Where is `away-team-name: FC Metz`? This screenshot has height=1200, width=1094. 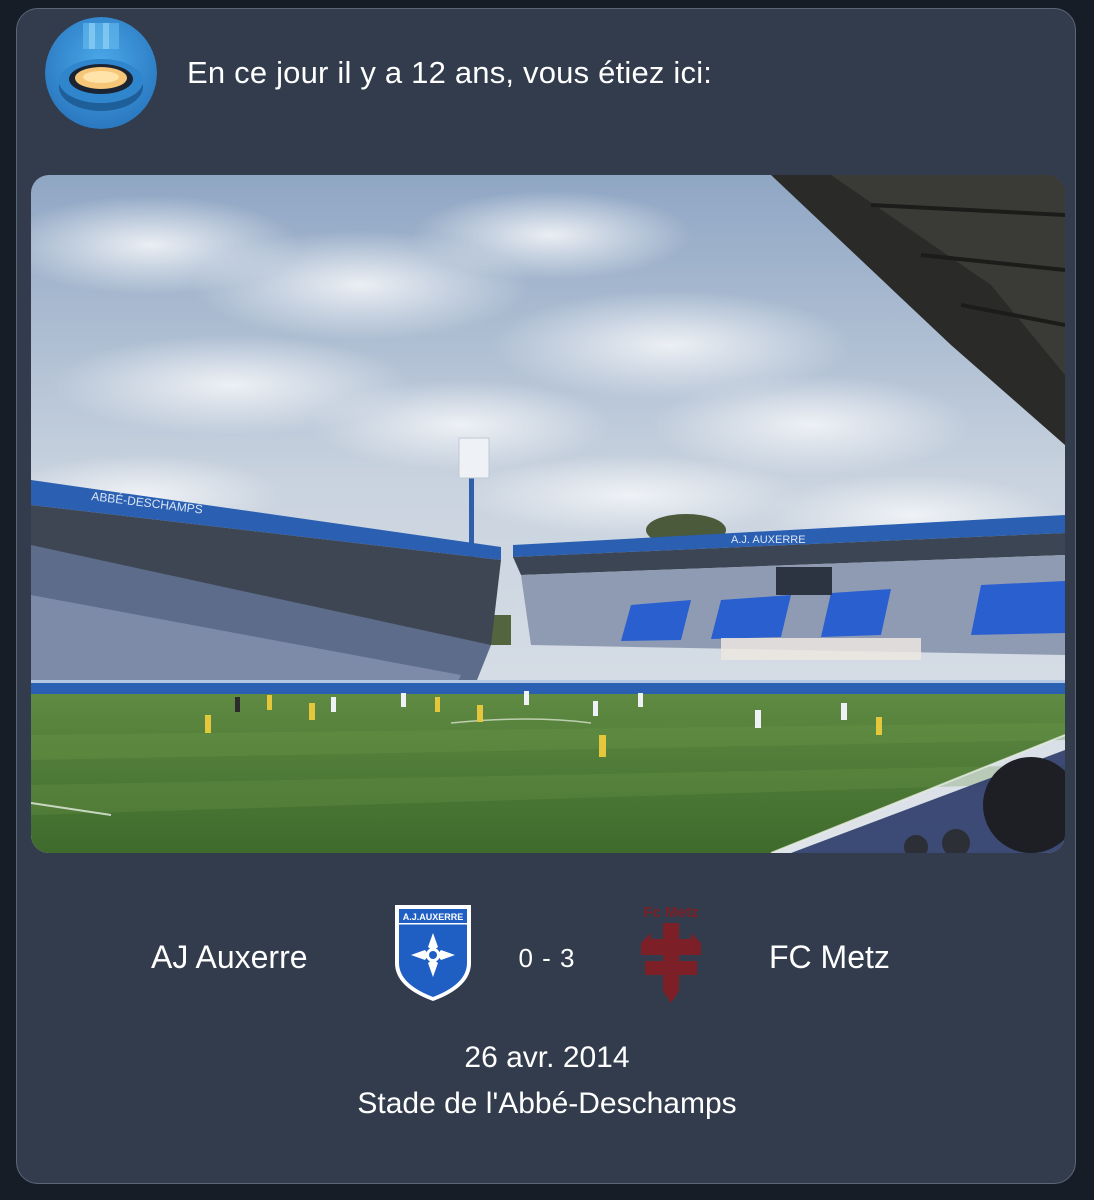 away-team-name: FC Metz is located at coordinates (829, 957).